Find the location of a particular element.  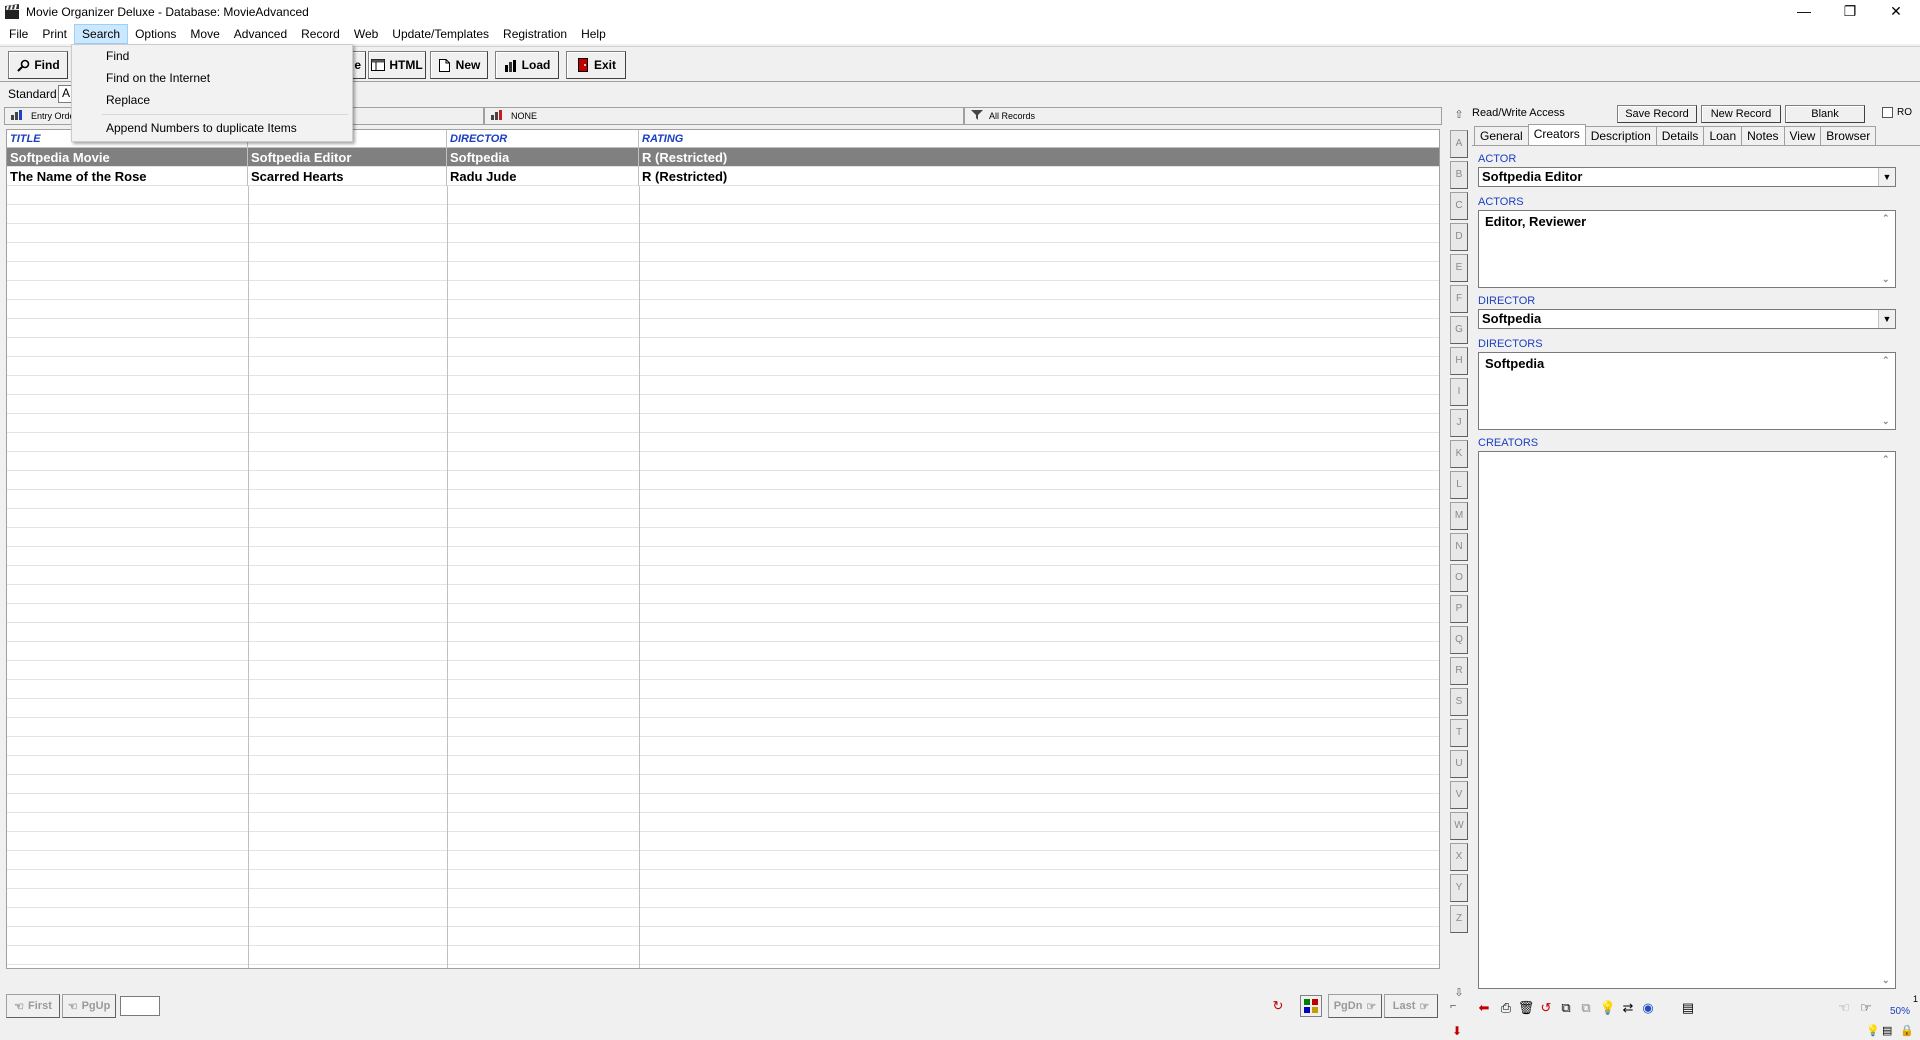

director-combo: Softpedia ▼ is located at coordinates (1687, 319).